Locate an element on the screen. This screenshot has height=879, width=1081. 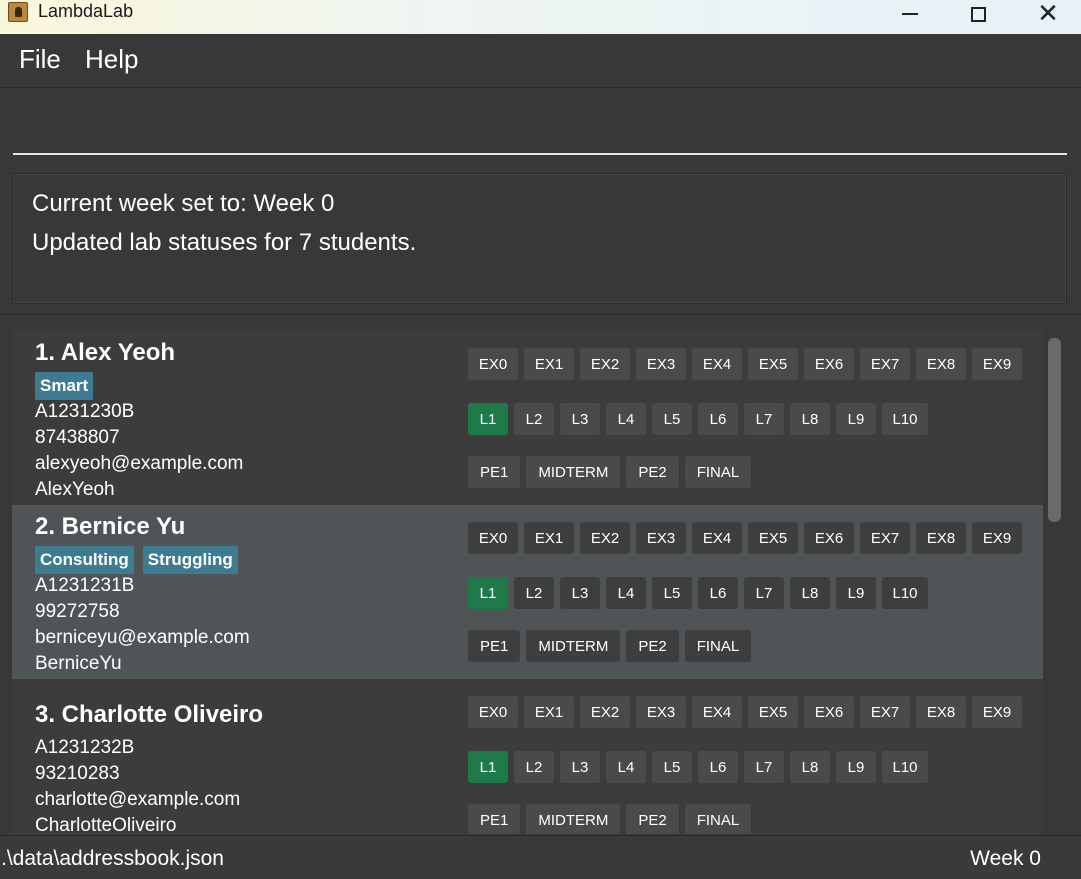
person-name: 1. Alex Yeoh is located at coordinates (105, 352).